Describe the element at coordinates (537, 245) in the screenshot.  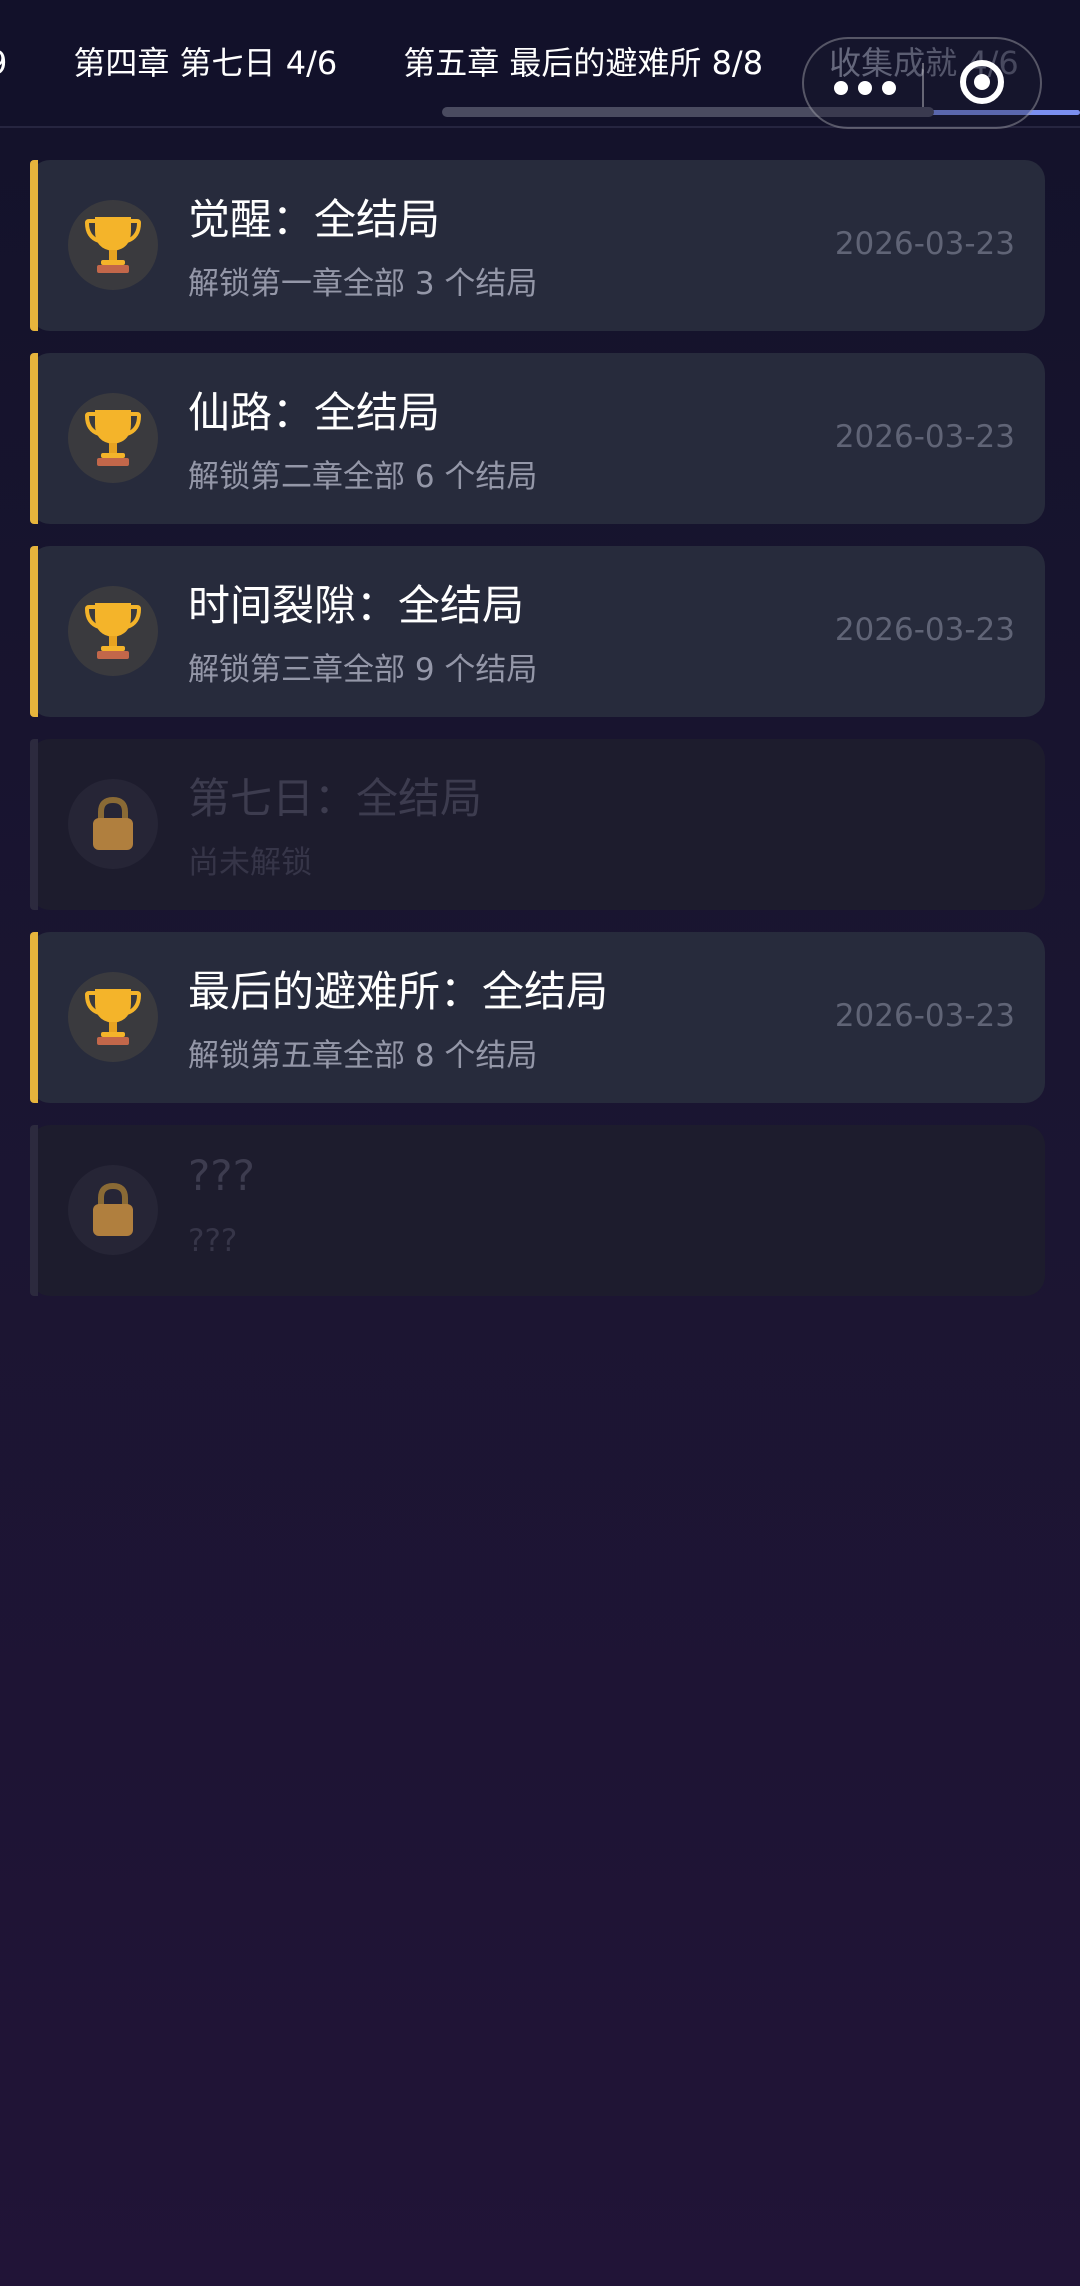
I see `achievement-card: 觉醒：全结局 解锁第一章全部 3 个结局 2026-03-23` at that location.